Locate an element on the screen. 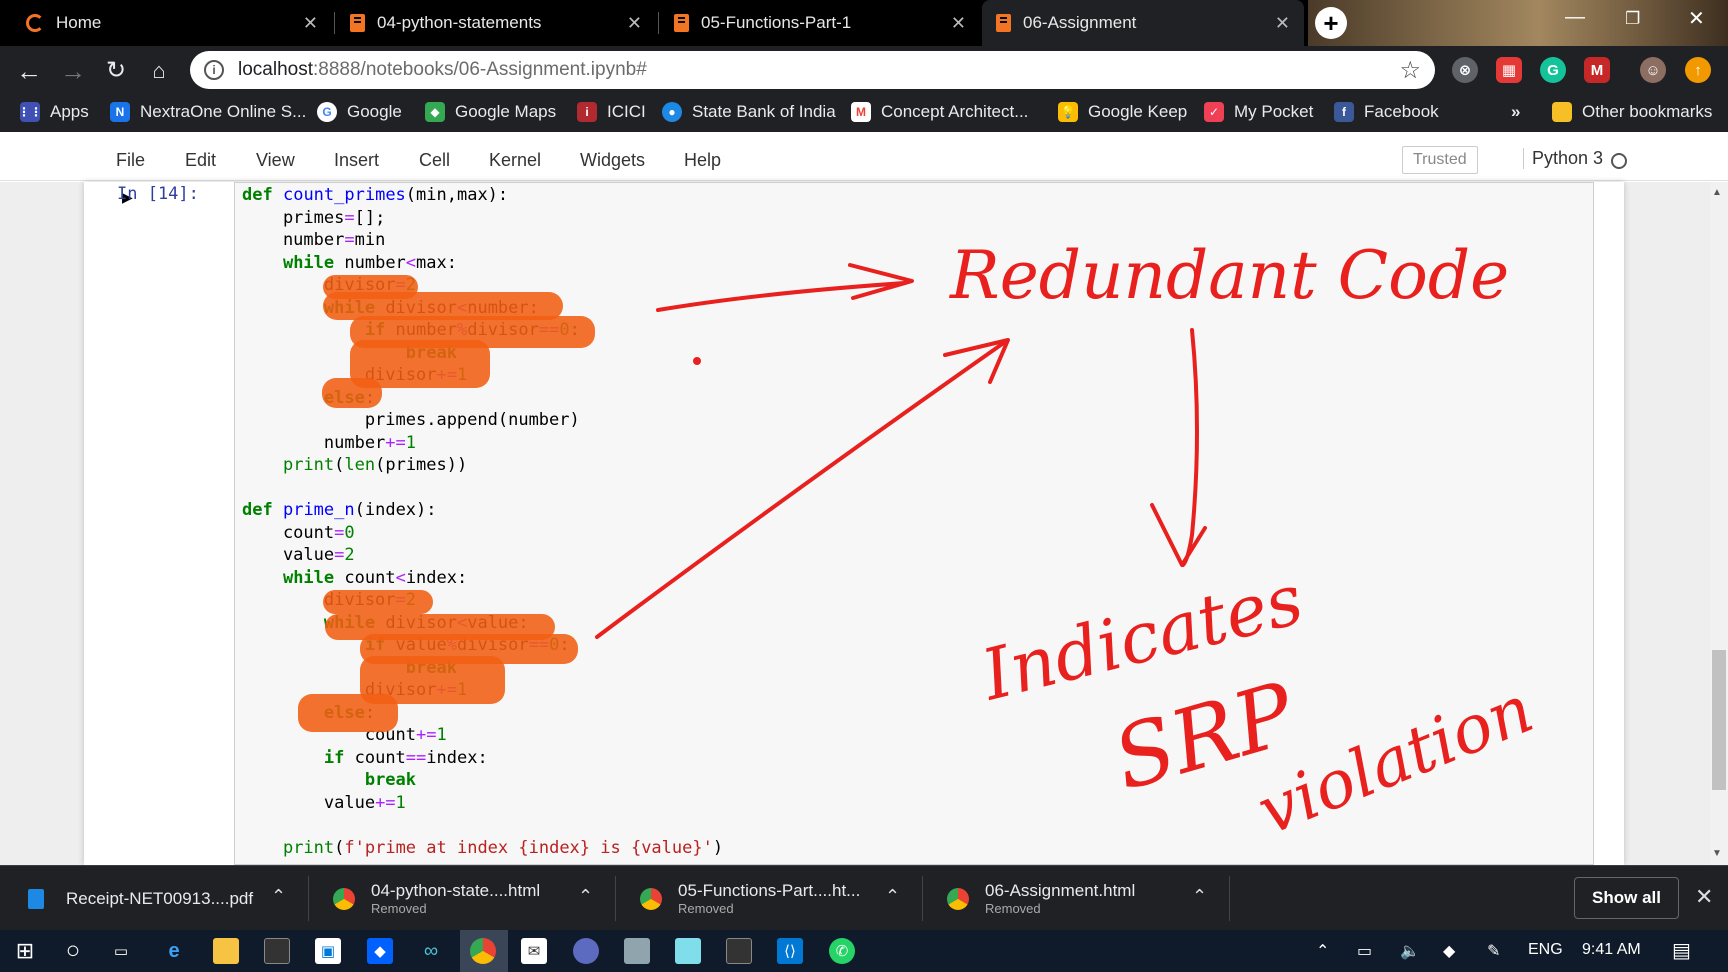 The width and height of the screenshot is (1728, 972). menu-widgets: Widgets is located at coordinates (612, 160).